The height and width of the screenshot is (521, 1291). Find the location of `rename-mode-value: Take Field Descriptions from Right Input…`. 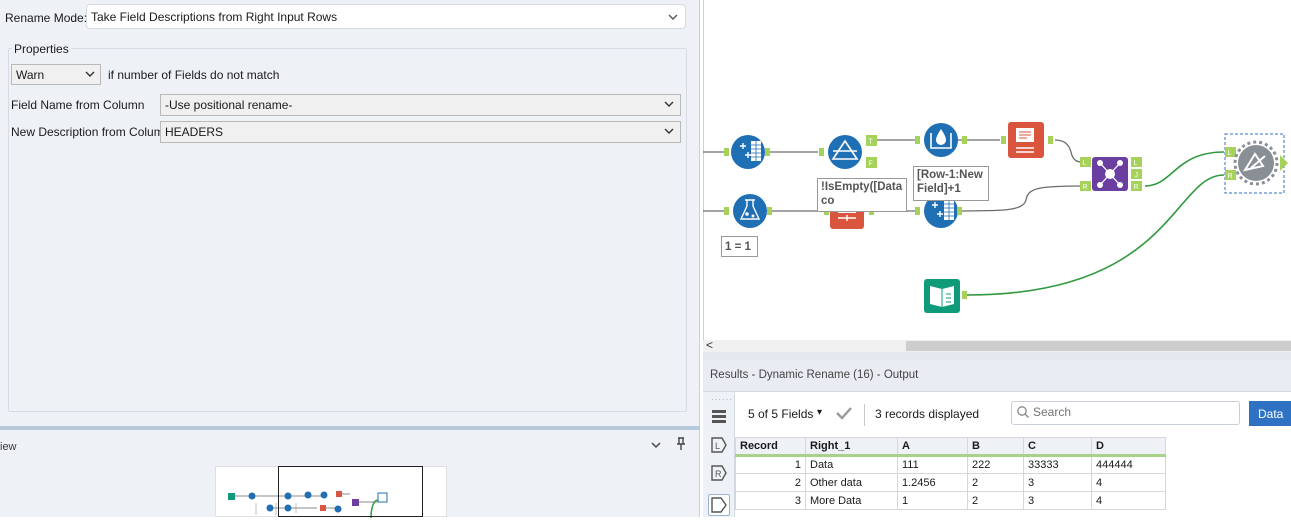

rename-mode-value: Take Field Descriptions from Right Input… is located at coordinates (214, 17).